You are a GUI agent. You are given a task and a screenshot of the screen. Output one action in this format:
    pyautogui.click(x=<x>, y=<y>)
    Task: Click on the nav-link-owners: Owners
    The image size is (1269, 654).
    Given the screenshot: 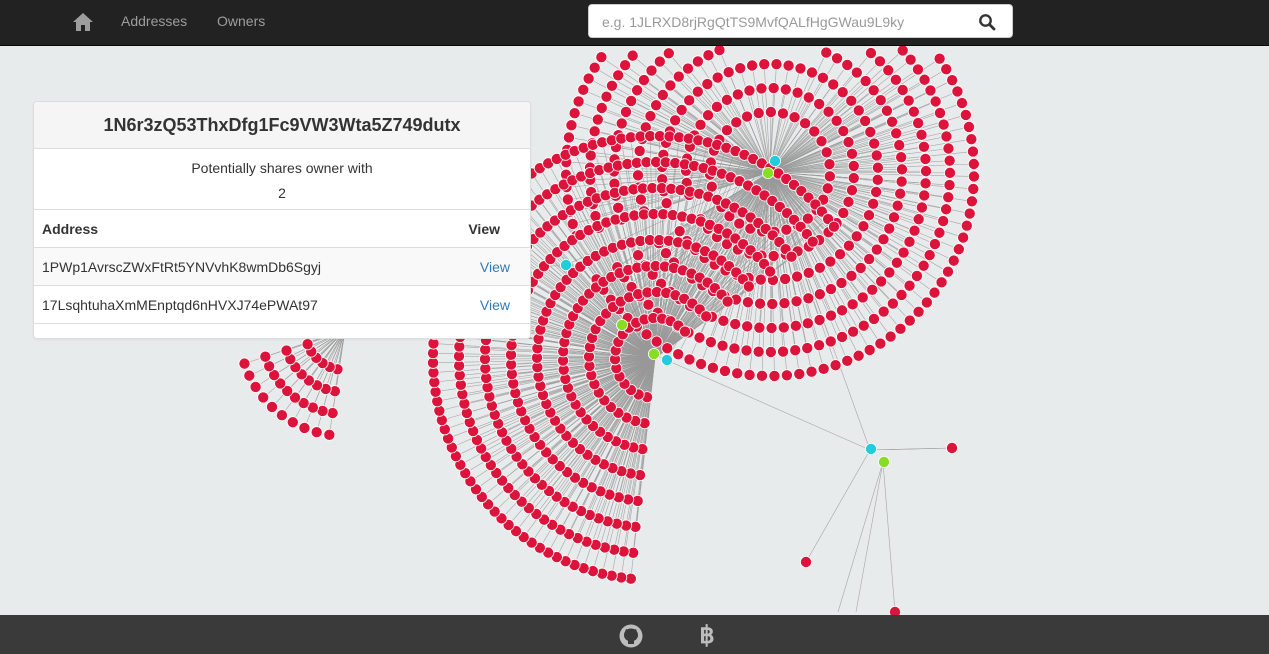 What is the action you would take?
    pyautogui.click(x=241, y=21)
    